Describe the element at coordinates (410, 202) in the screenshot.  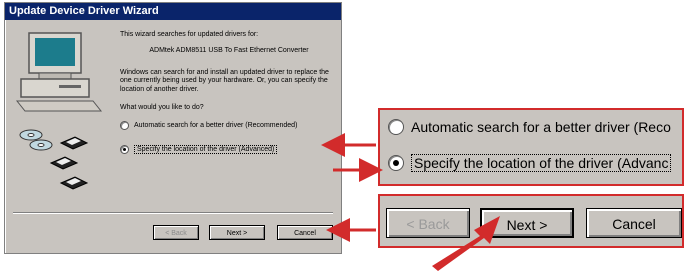
I see `annotation-arrows` at that location.